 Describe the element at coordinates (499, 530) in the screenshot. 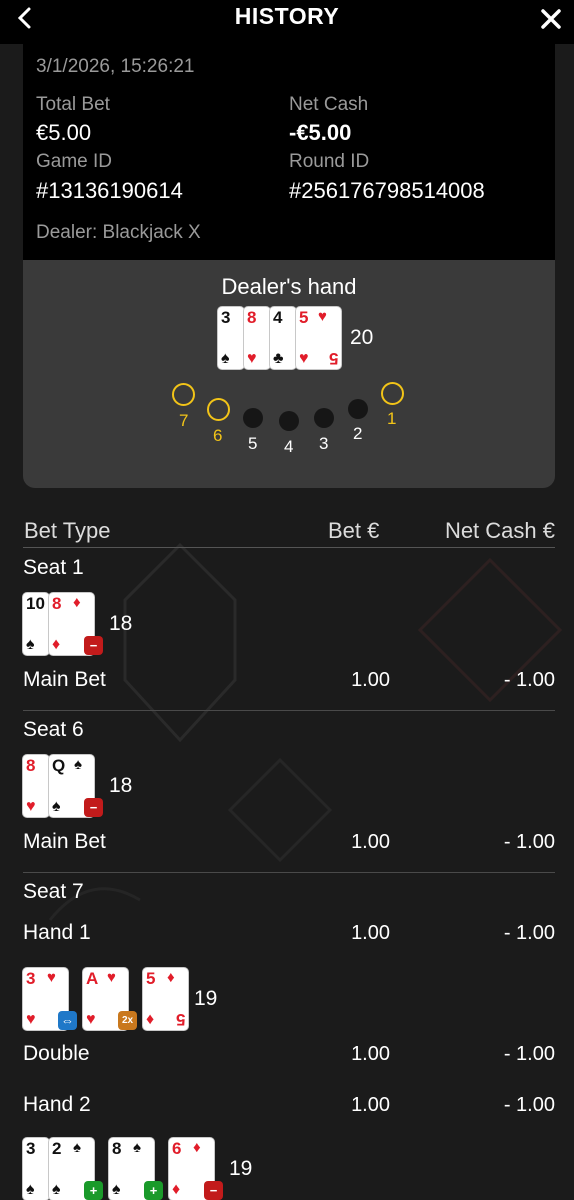

I see `col-net-cash: Net Cash €` at that location.